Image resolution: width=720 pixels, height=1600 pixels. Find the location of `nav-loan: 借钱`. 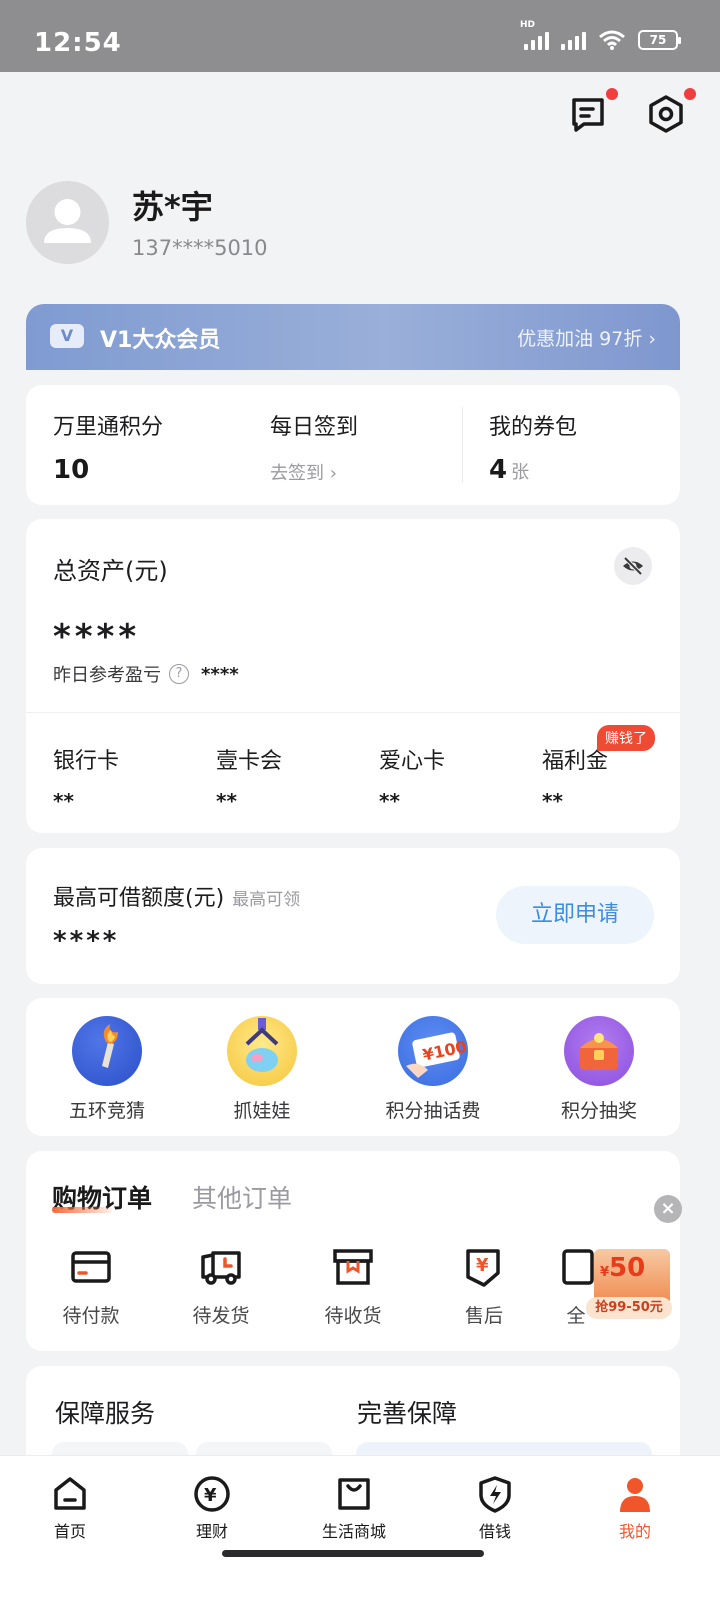

nav-loan: 借钱 is located at coordinates (495, 1508).